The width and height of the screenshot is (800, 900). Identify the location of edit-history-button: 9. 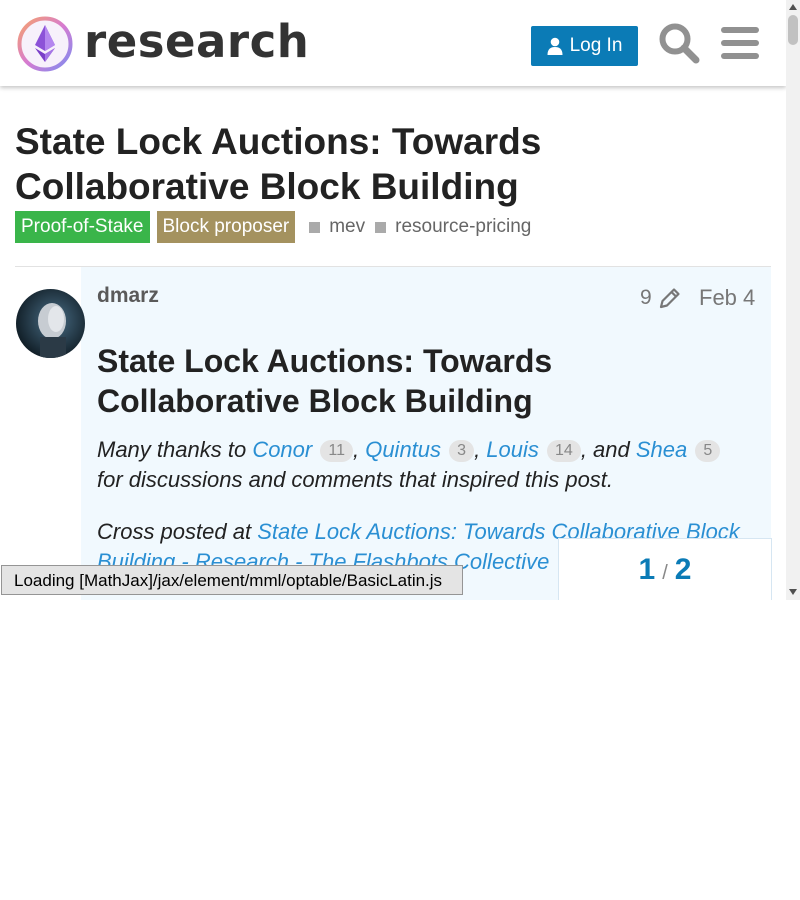
(661, 298).